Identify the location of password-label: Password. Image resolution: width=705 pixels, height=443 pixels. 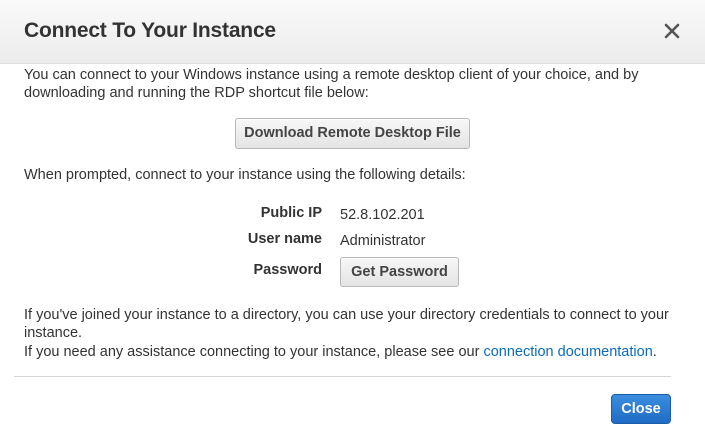
(288, 270).